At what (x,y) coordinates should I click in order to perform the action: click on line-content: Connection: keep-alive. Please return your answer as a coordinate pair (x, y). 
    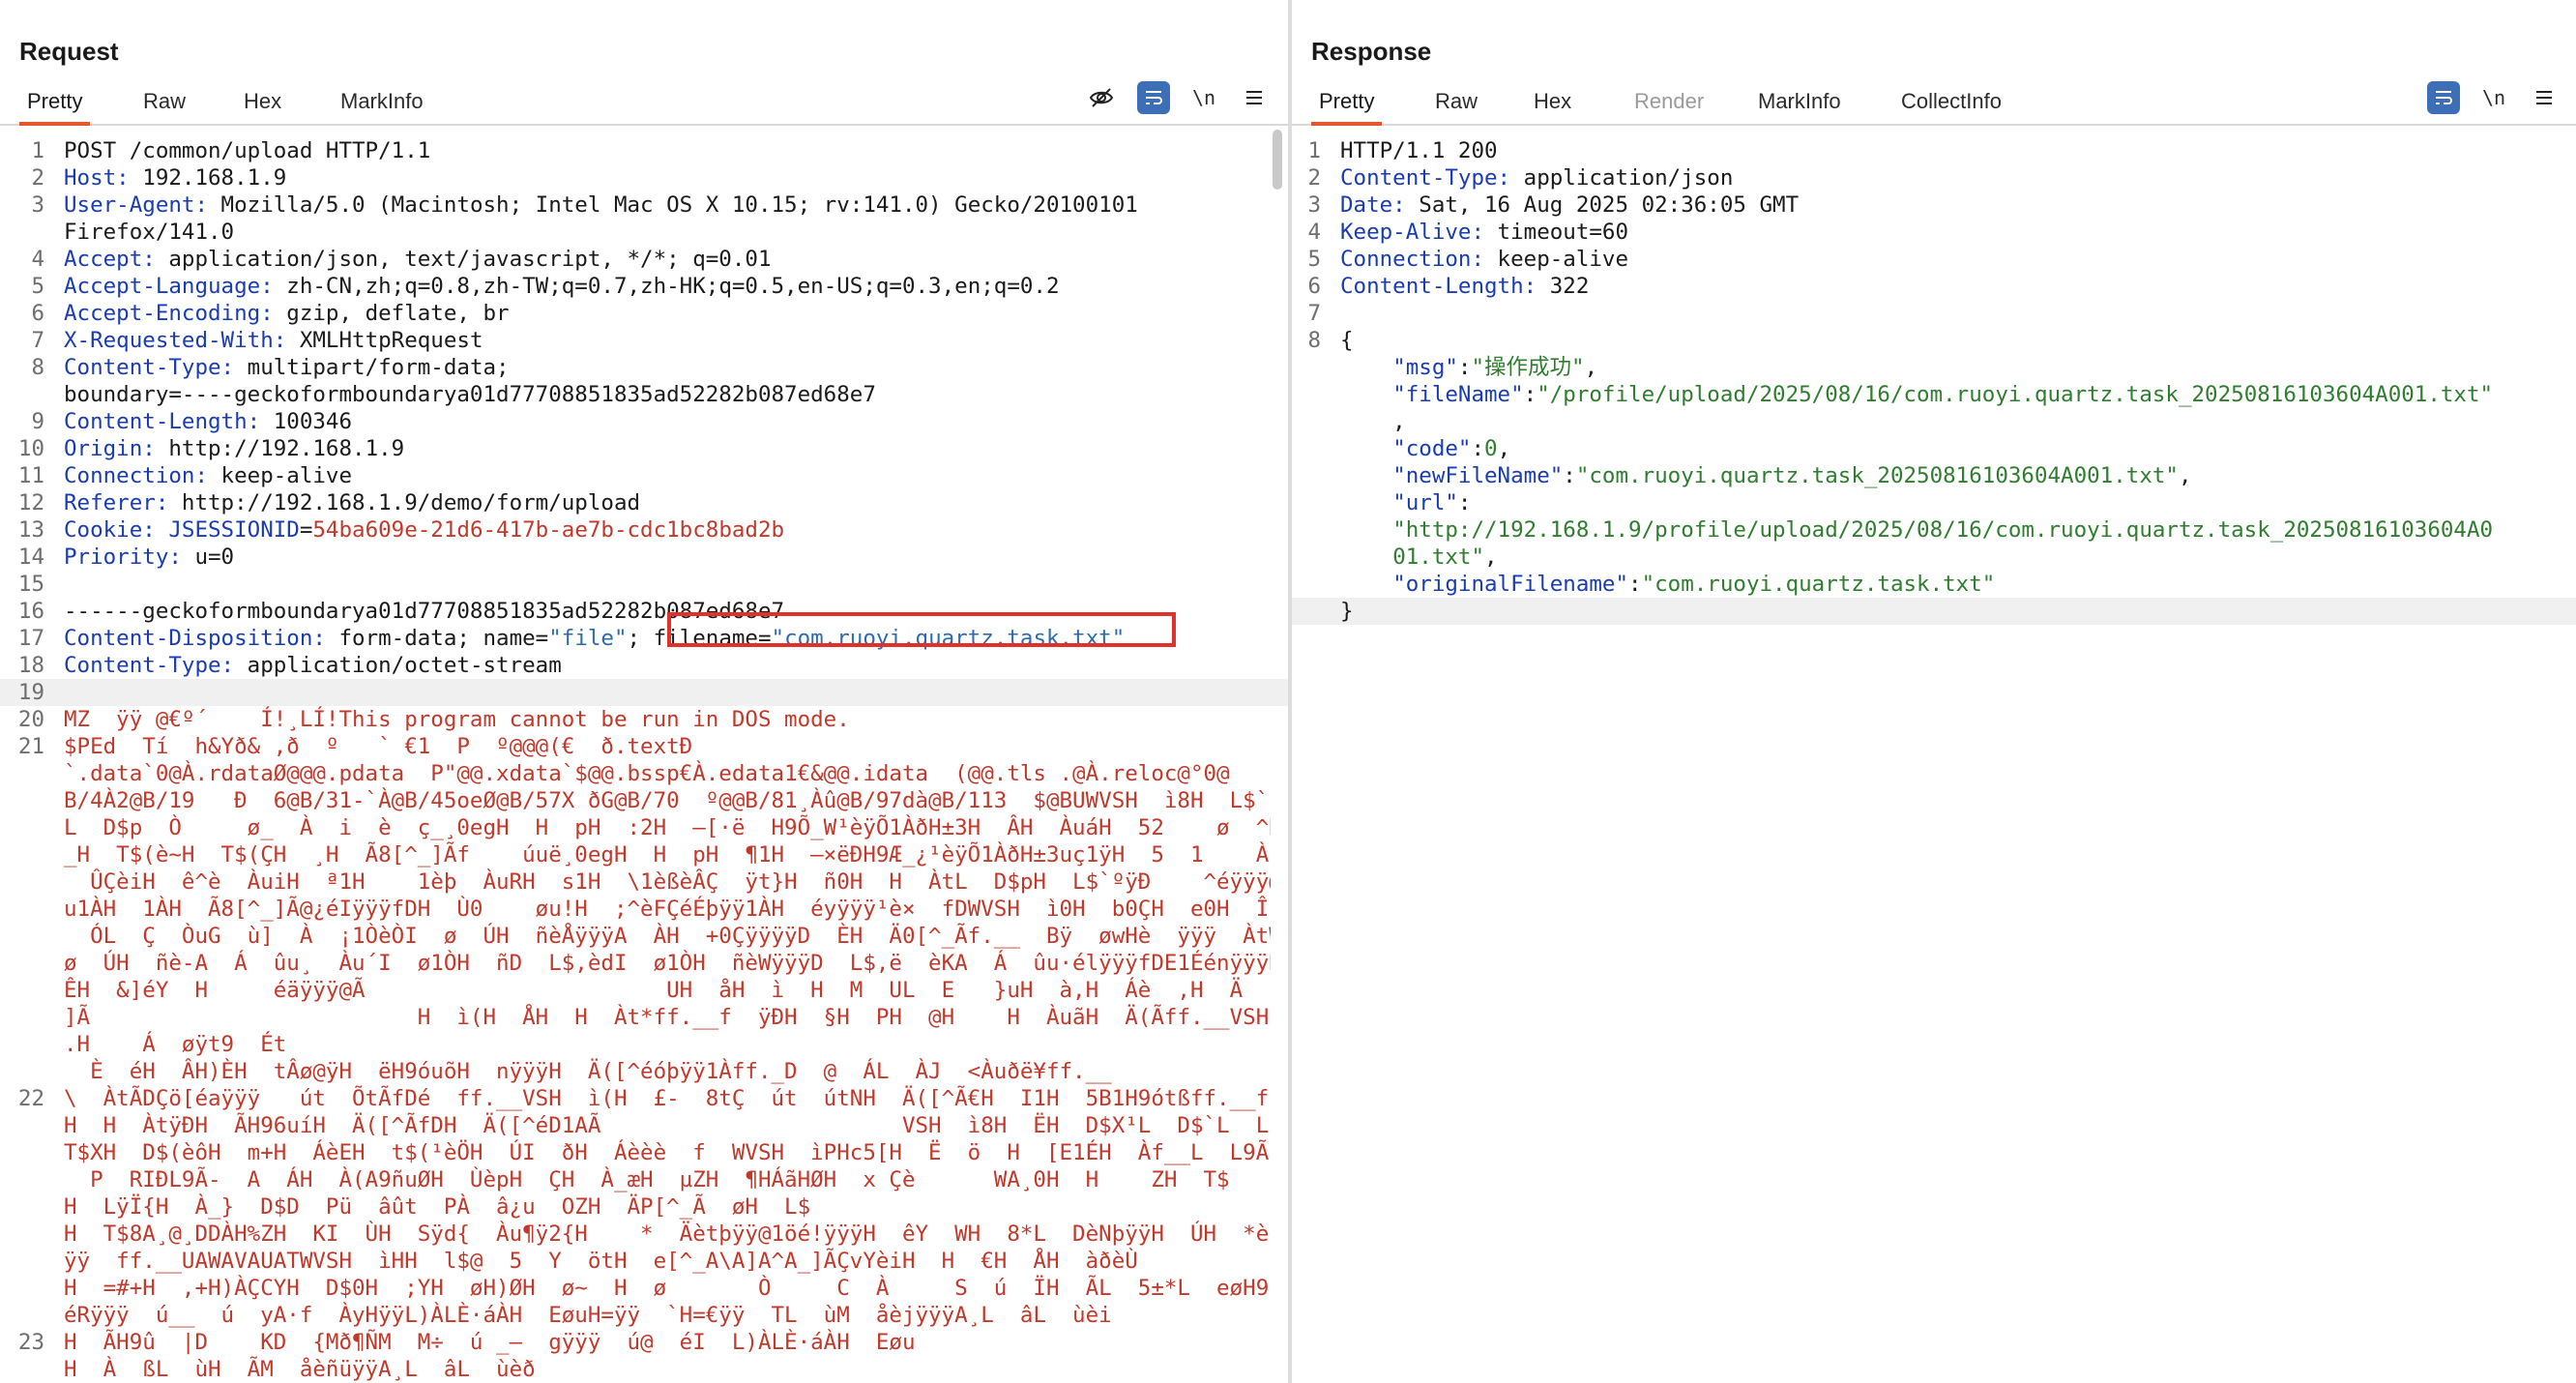
    Looking at the image, I should click on (667, 475).